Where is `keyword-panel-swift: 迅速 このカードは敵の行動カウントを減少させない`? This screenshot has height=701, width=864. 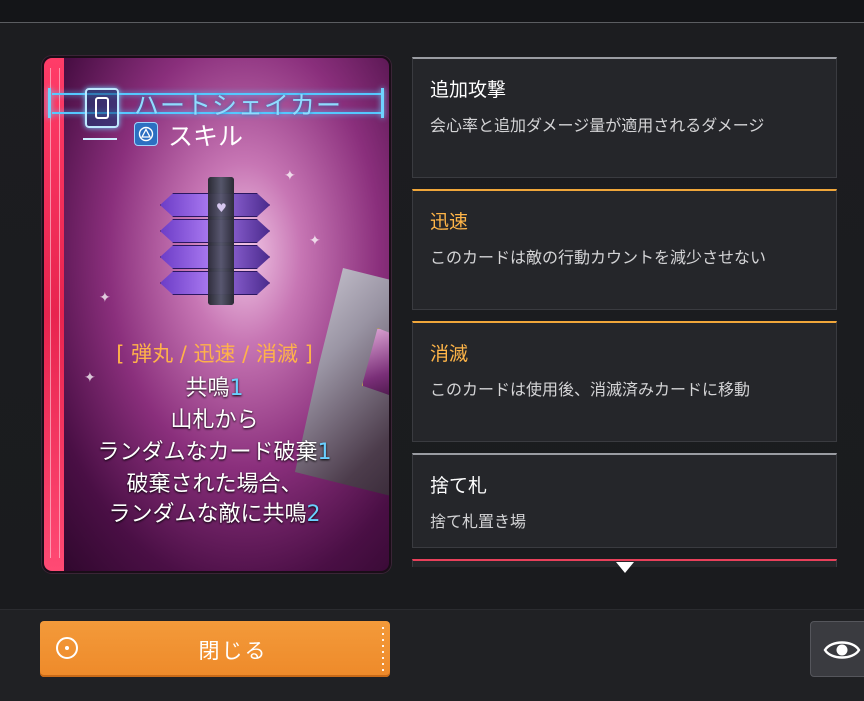
keyword-panel-swift: 迅速 このカードは敵の行動カウントを減少させない is located at coordinates (624, 249).